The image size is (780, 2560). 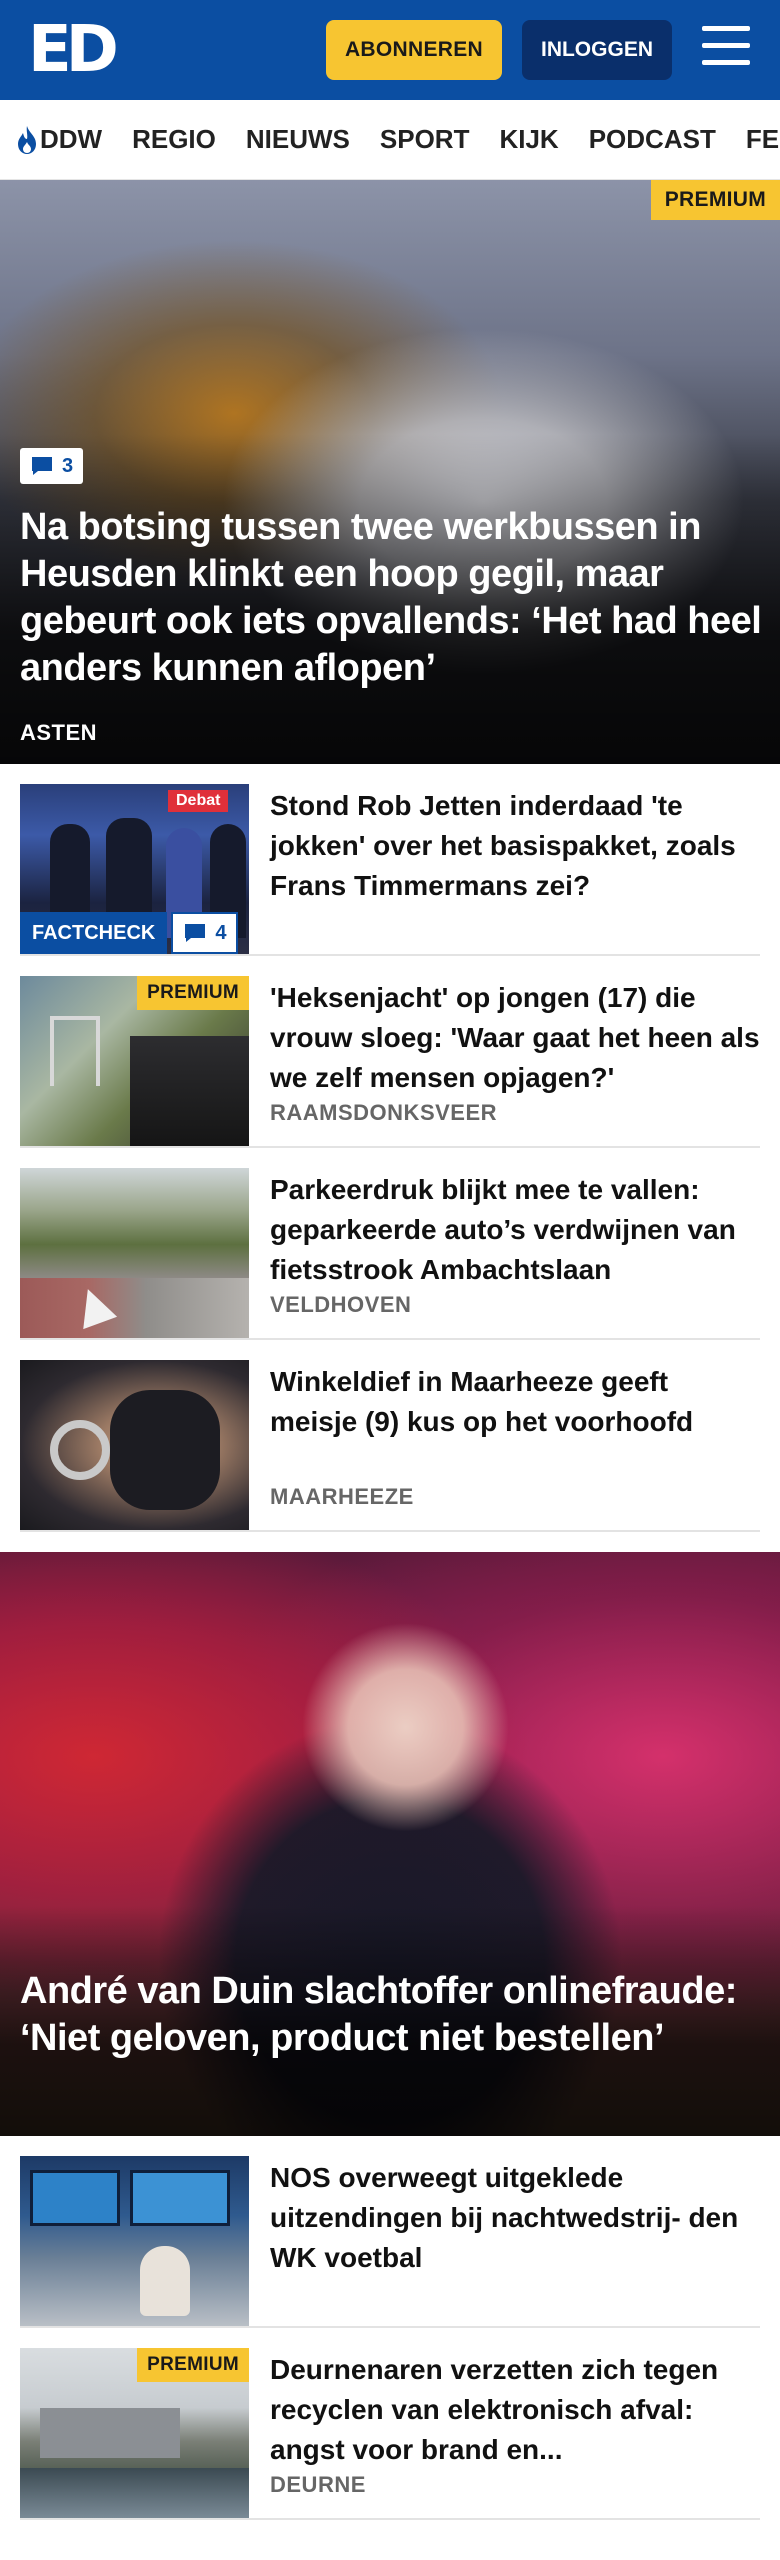 What do you see at coordinates (73, 50) in the screenshot?
I see `site-logo: ED` at bounding box center [73, 50].